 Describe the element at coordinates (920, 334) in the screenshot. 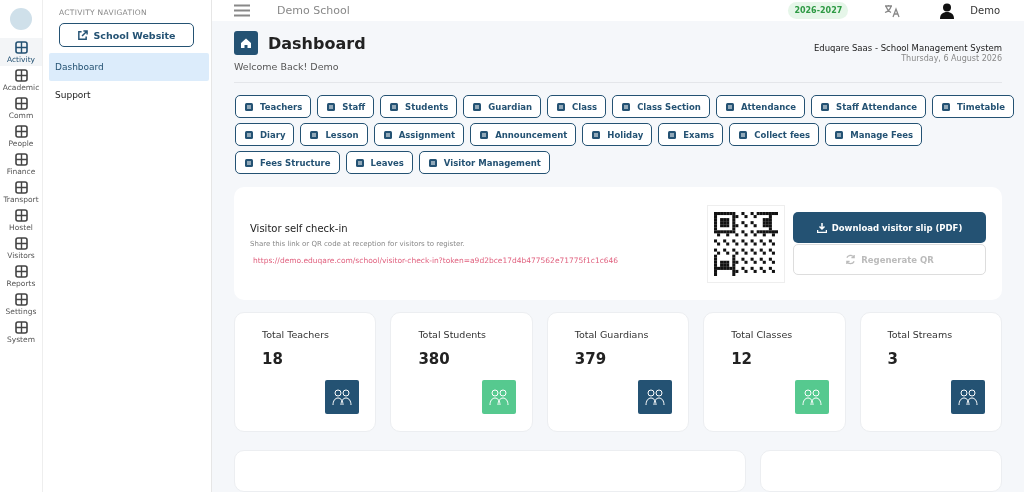

I see `stat-label: Total Streams` at that location.